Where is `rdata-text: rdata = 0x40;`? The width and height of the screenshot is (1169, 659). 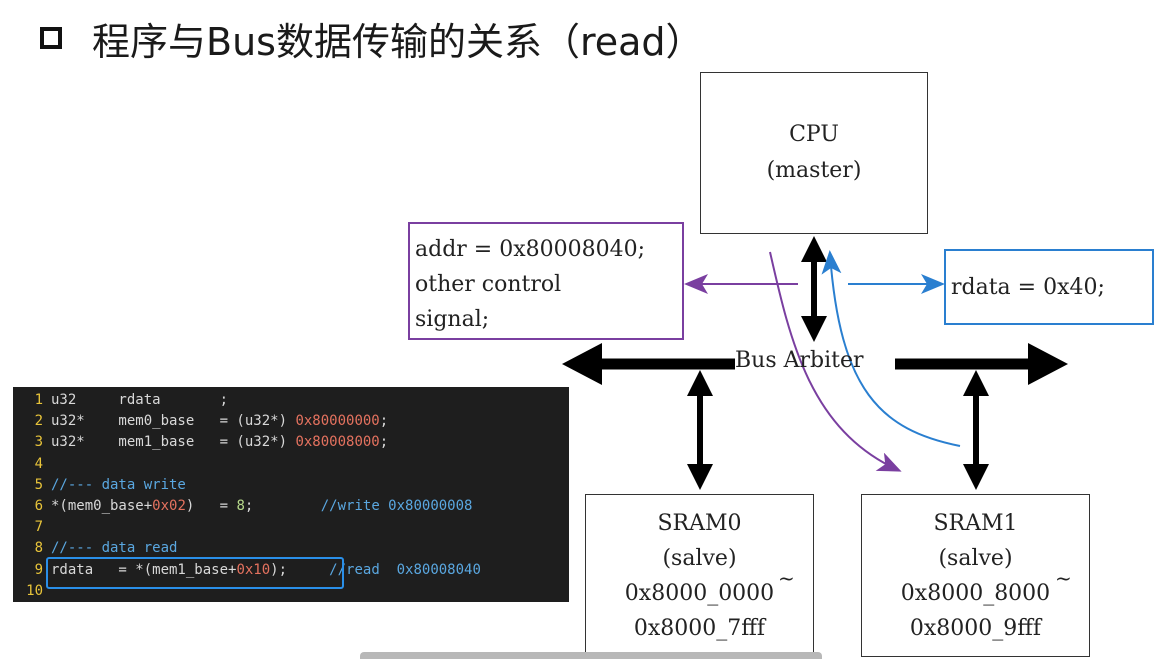
rdata-text: rdata = 0x40; is located at coordinates (1028, 287).